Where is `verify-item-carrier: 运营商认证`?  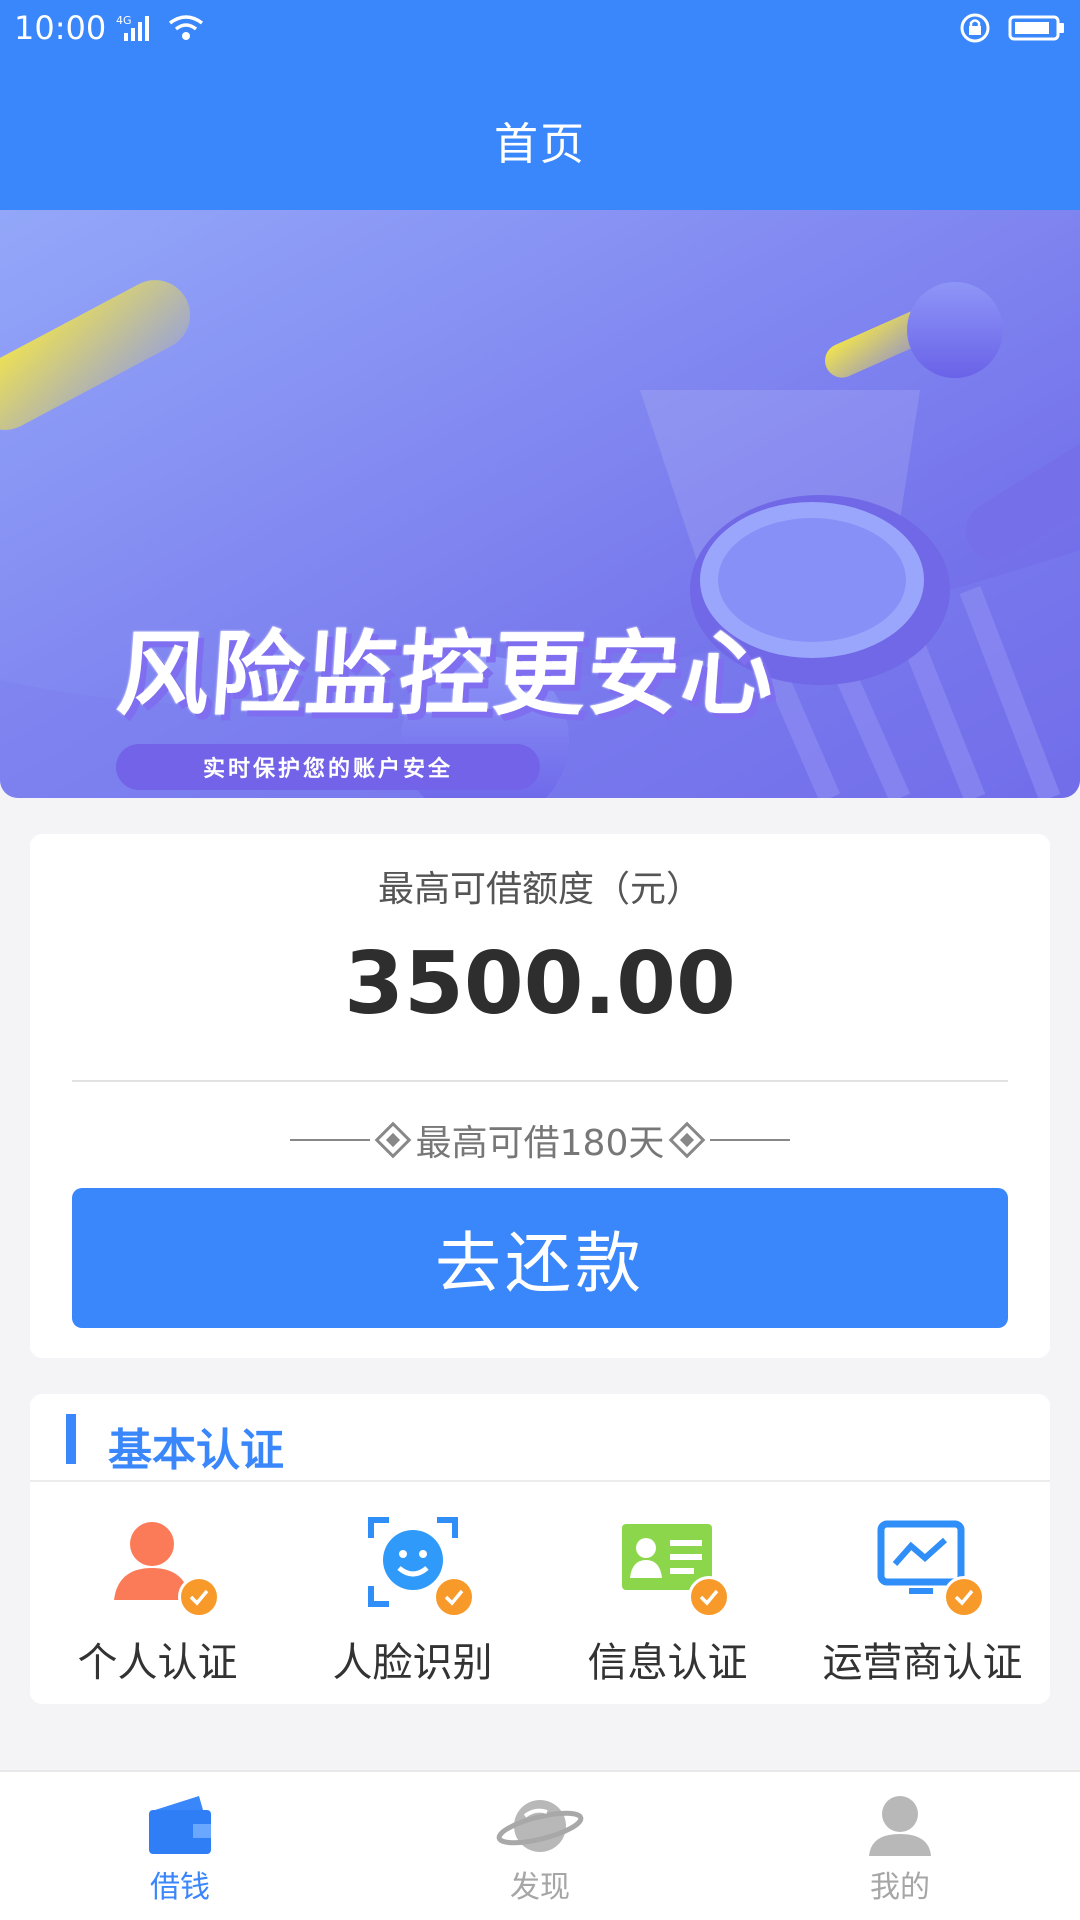 verify-item-carrier: 运营商认证 is located at coordinates (923, 1600).